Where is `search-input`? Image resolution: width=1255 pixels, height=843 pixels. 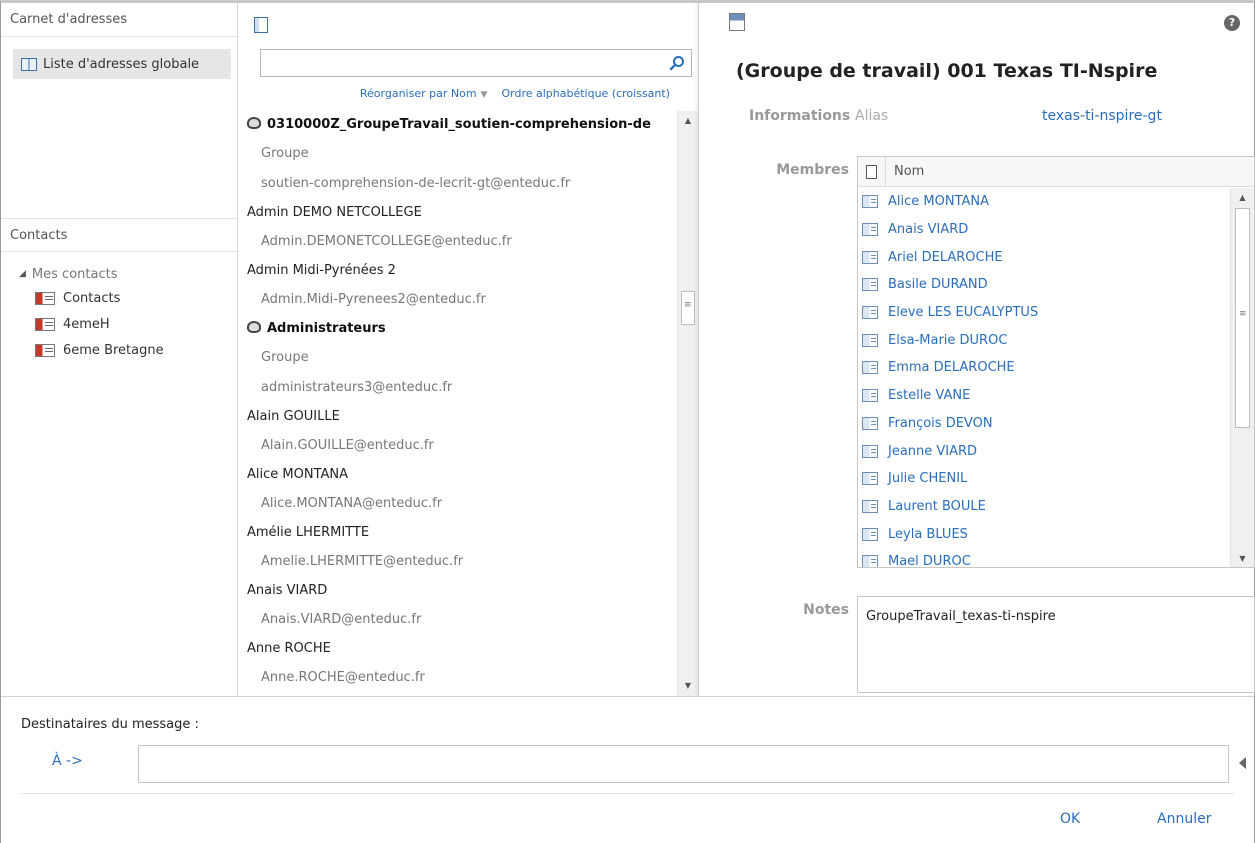 search-input is located at coordinates (476, 63).